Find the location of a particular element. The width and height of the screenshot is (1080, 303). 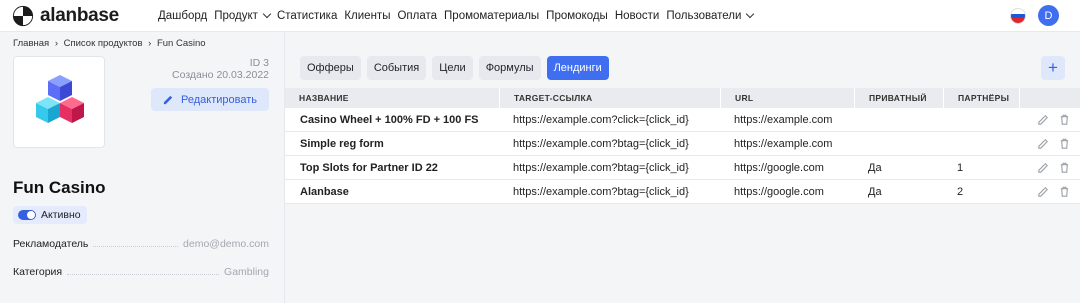

nav-label: Дашборд is located at coordinates (183, 16).